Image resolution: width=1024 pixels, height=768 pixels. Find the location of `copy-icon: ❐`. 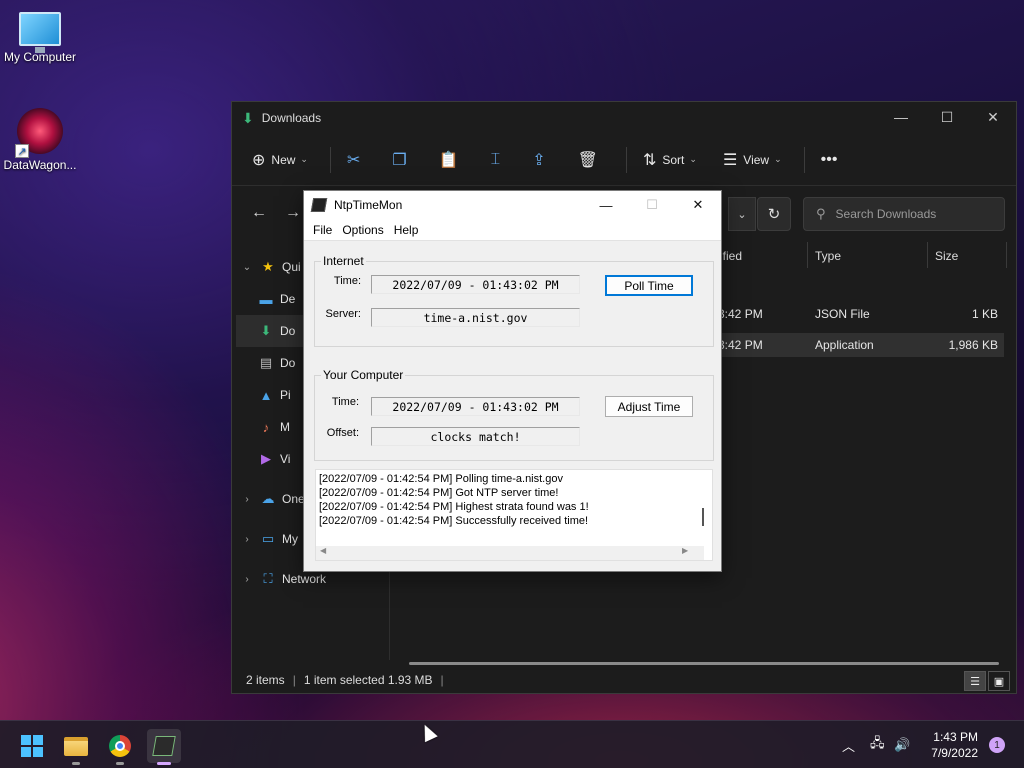

copy-icon: ❐ is located at coordinates (399, 160).